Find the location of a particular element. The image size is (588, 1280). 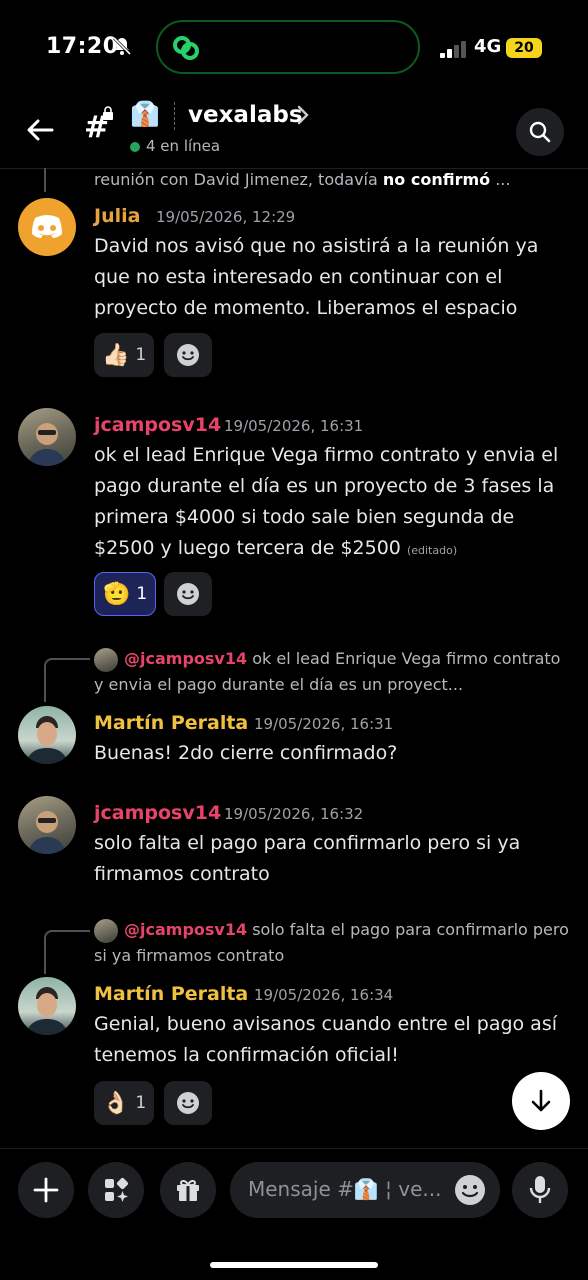

online-count: 4 en línea is located at coordinates (183, 146).